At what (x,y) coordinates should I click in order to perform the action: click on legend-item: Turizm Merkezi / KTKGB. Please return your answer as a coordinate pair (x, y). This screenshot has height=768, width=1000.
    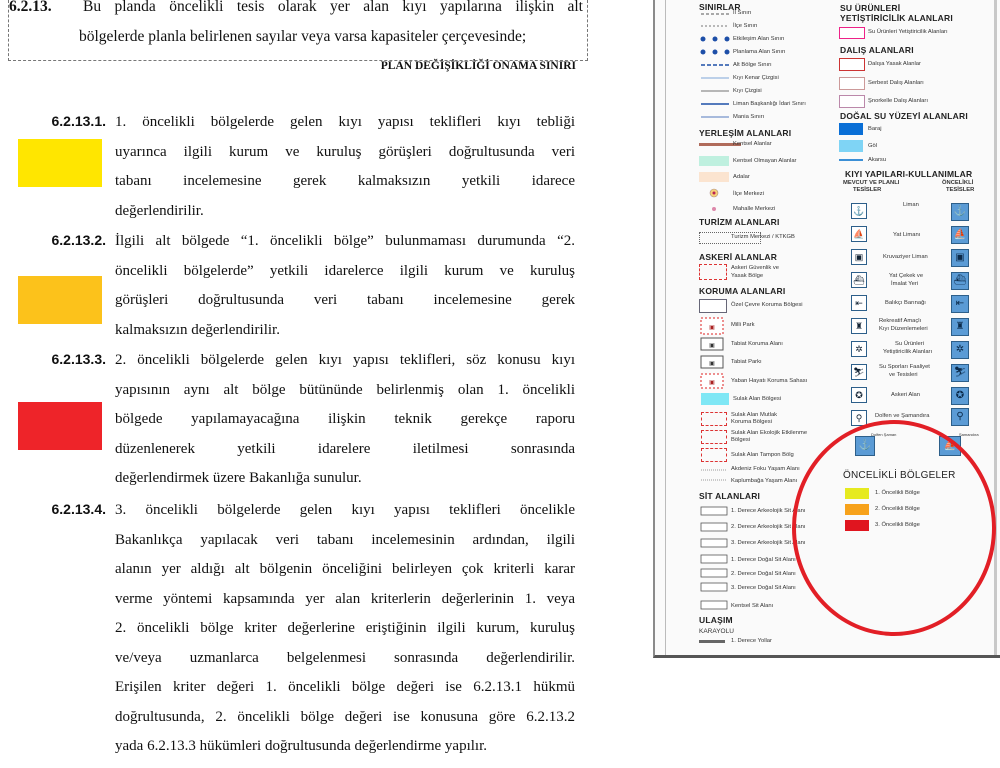
    Looking at the image, I should click on (763, 237).